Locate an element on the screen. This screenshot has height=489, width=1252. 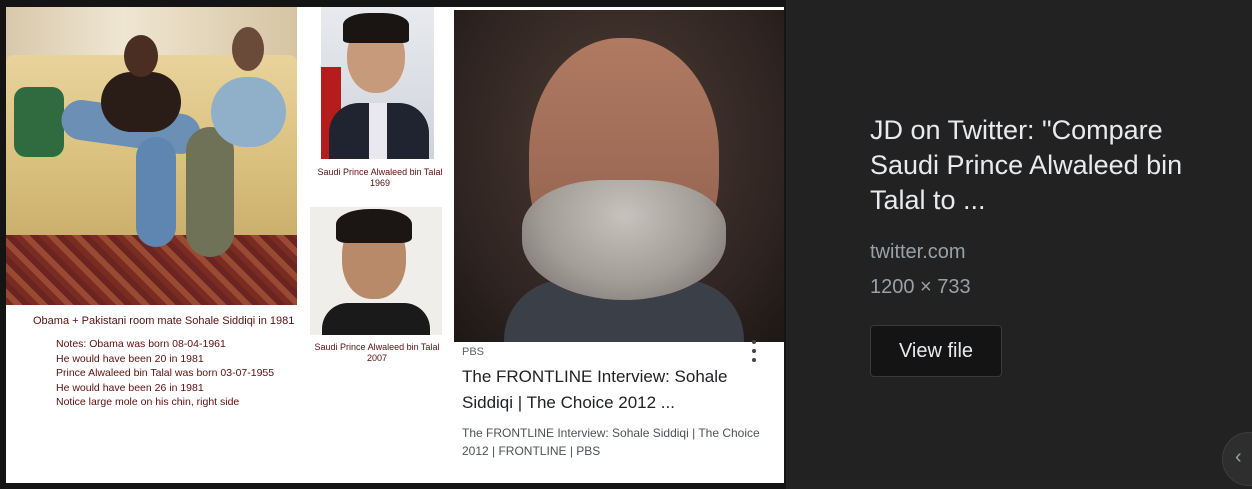
previous-button: ‹ is located at coordinates (1237, 459).